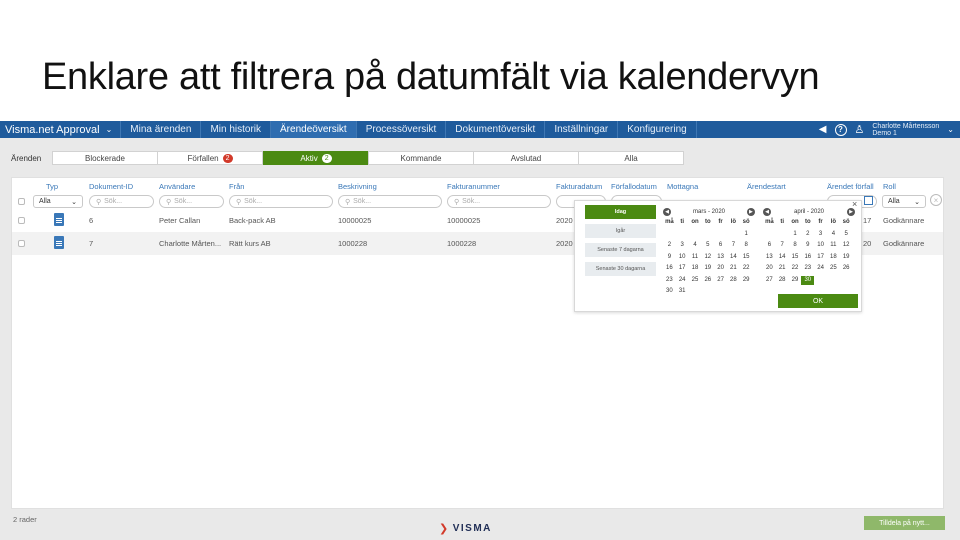 This screenshot has height=540, width=960. What do you see at coordinates (357, 186) in the screenshot?
I see `column-header-beskrivning: Beskrivning` at bounding box center [357, 186].